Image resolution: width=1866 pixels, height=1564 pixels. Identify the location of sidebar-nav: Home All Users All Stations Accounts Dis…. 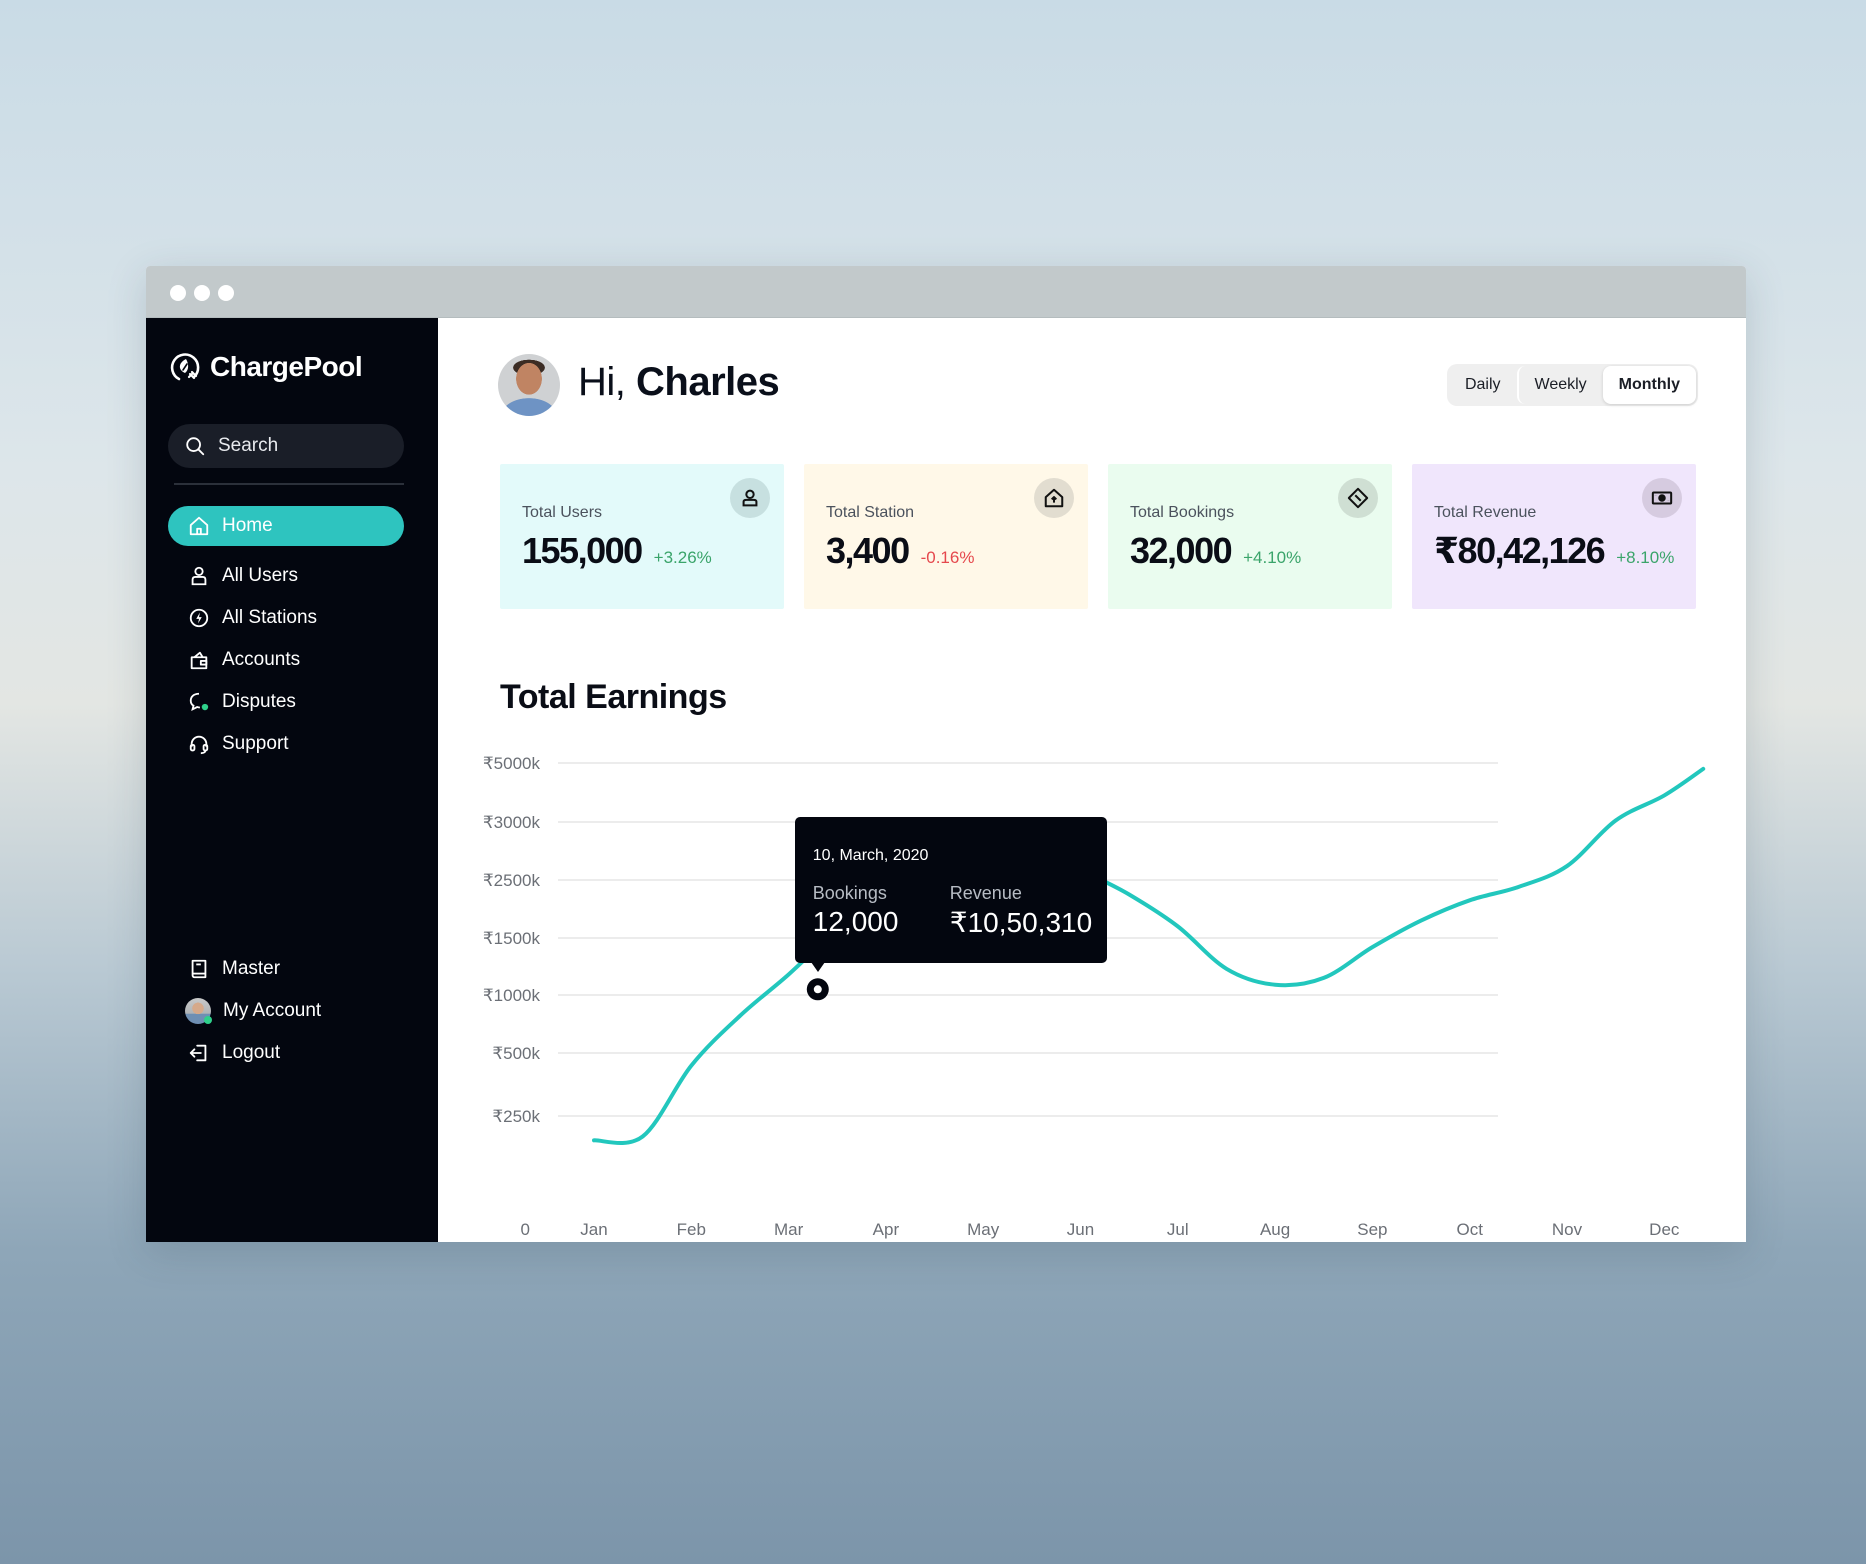
(286, 636).